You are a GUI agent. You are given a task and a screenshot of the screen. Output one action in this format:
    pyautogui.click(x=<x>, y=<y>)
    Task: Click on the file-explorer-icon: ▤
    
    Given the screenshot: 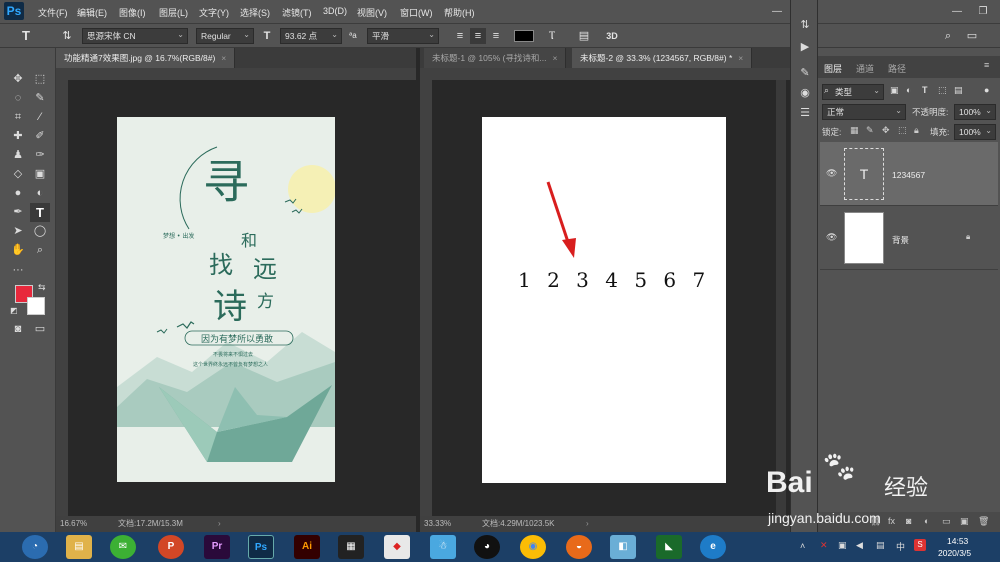 What is the action you would take?
    pyautogui.click(x=79, y=547)
    